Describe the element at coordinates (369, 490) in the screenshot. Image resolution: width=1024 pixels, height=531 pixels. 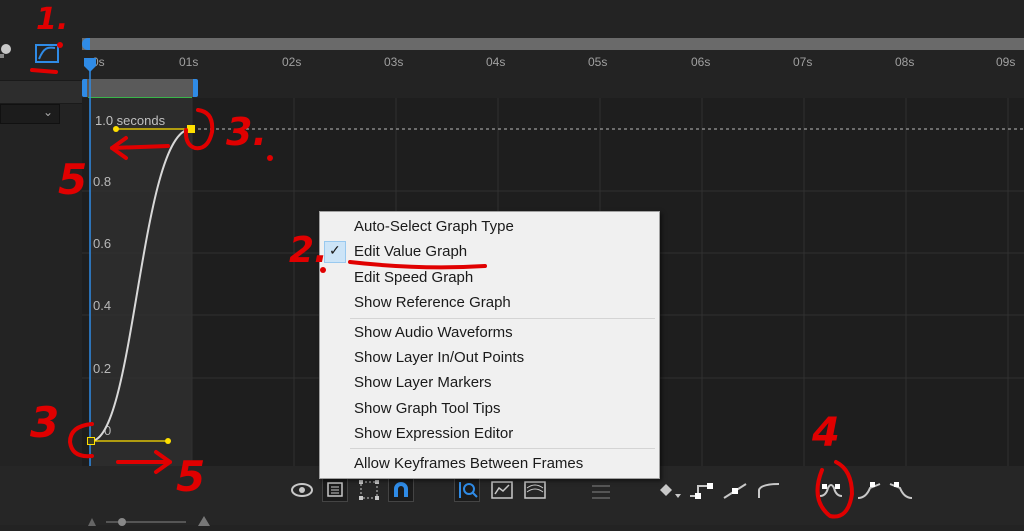
I see `transform-box-icon` at that location.